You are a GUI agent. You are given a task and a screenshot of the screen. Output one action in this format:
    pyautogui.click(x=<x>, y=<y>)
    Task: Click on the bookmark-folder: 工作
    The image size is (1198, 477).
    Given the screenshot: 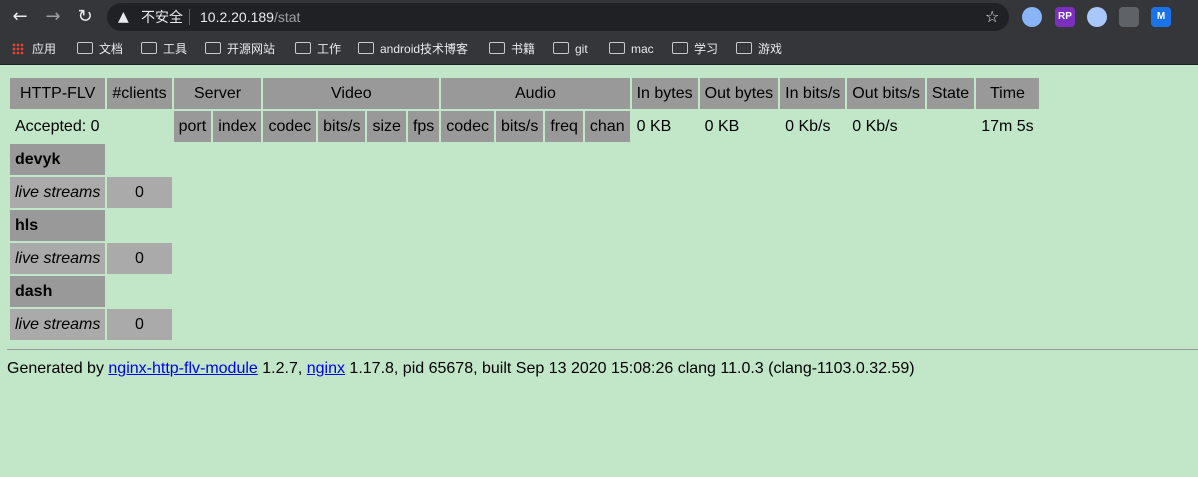 What is the action you would take?
    pyautogui.click(x=318, y=49)
    